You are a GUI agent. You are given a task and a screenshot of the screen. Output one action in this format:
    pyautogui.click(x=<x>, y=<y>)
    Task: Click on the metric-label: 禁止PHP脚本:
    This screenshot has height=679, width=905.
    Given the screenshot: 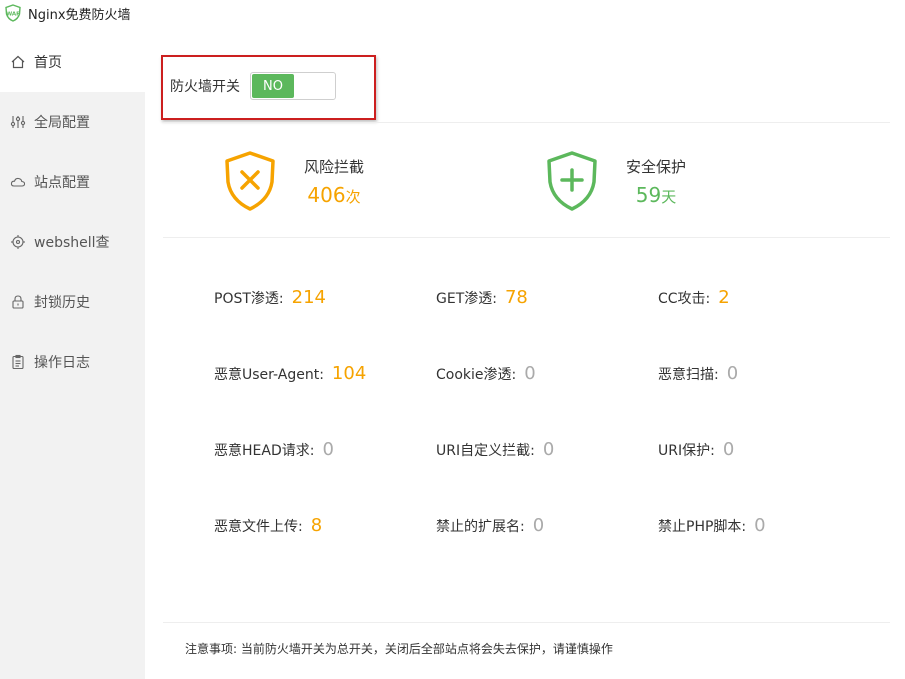 What is the action you would take?
    pyautogui.click(x=702, y=527)
    